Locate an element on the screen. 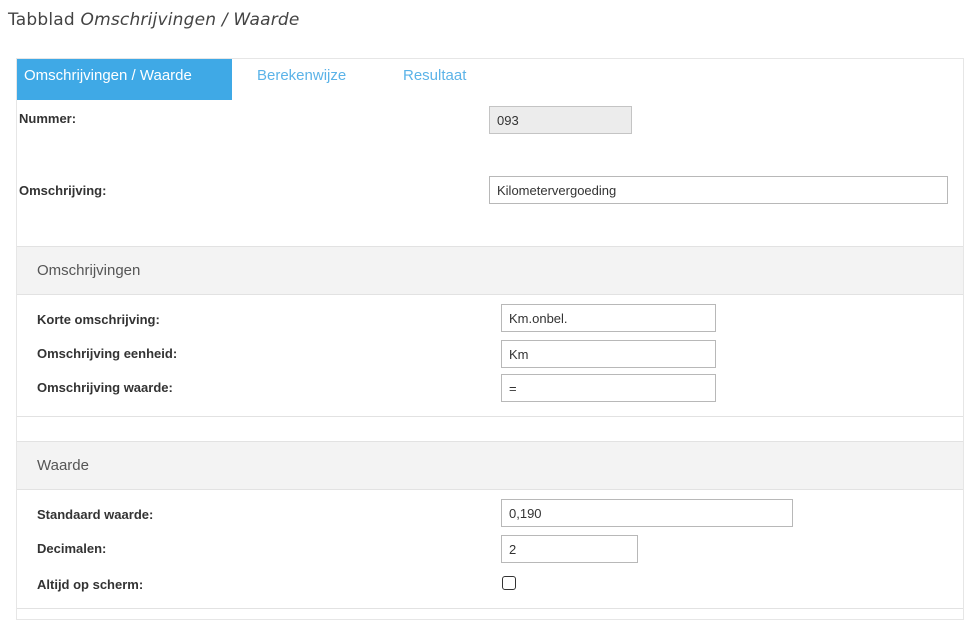  section-waarde-header: Waarde is located at coordinates (490, 465).